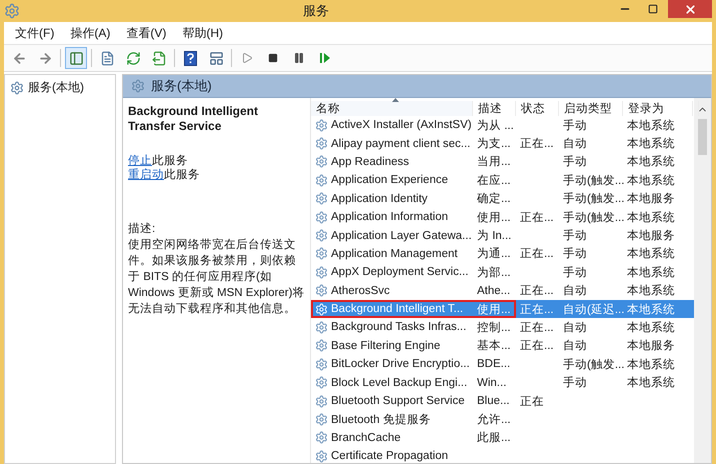 This screenshot has height=464, width=716. What do you see at coordinates (502, 217) in the screenshot?
I see `service-row: Application Information 使用... 正在... 手动(触发... 本地系统` at bounding box center [502, 217].